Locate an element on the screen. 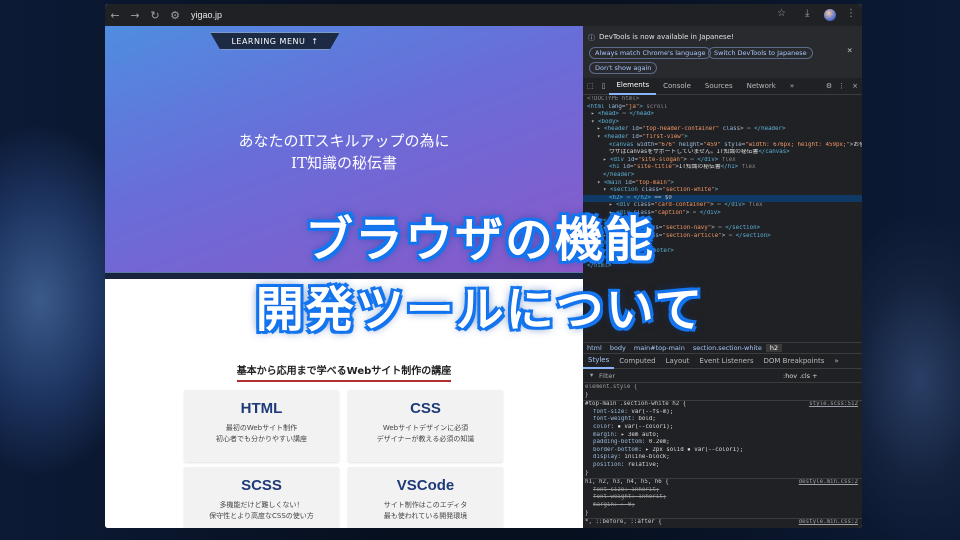  card-html: HTML 最初のWebサイト制作 初心者でも分かりやすい講座 is located at coordinates (261, 426).